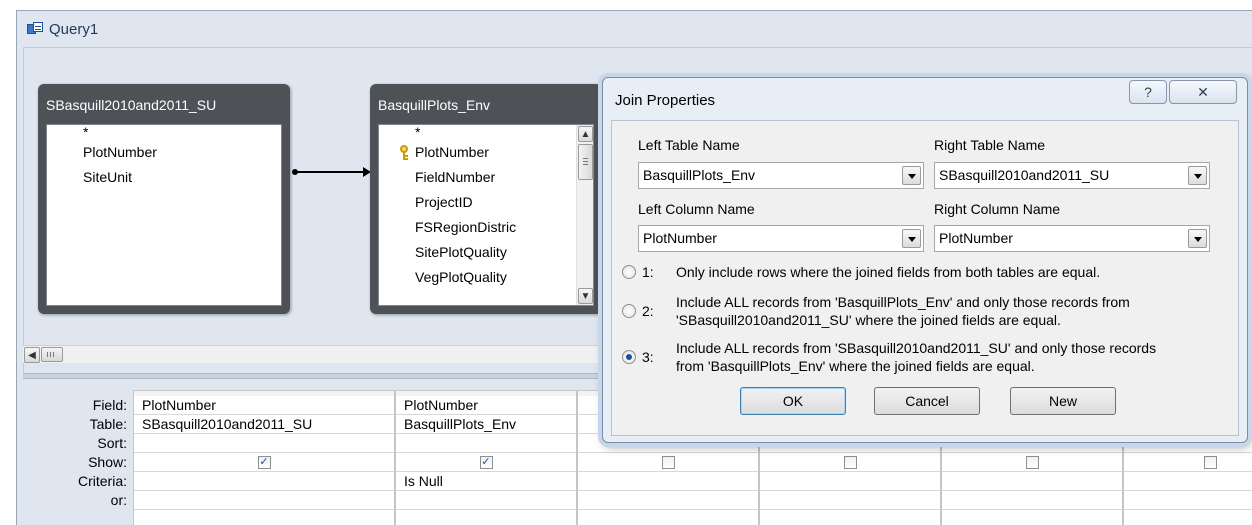 The height and width of the screenshot is (525, 1252). Describe the element at coordinates (486, 202) in the screenshot. I see `field-list-item: ProjectID` at that location.